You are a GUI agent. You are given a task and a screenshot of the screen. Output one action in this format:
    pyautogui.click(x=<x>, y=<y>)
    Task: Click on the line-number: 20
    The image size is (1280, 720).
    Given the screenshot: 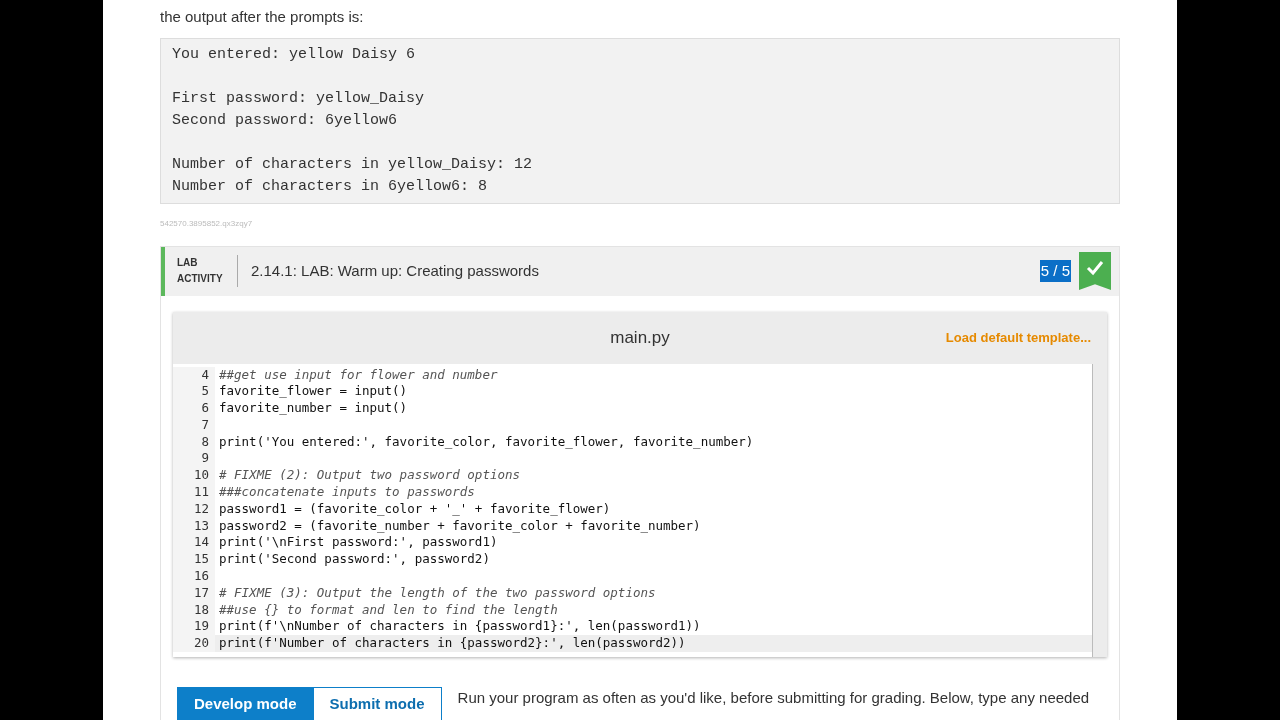 What is the action you would take?
    pyautogui.click(x=194, y=644)
    